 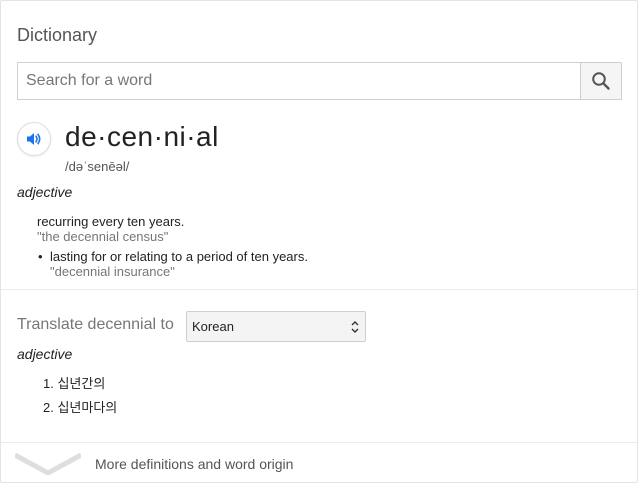 I want to click on pronunciation-button, so click(x=34, y=139).